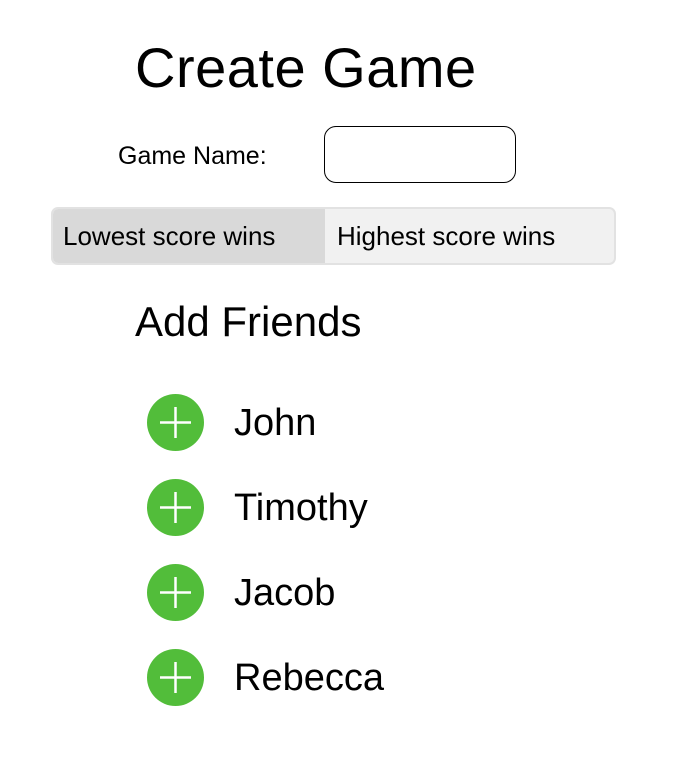  I want to click on game-name-input, so click(420, 154).